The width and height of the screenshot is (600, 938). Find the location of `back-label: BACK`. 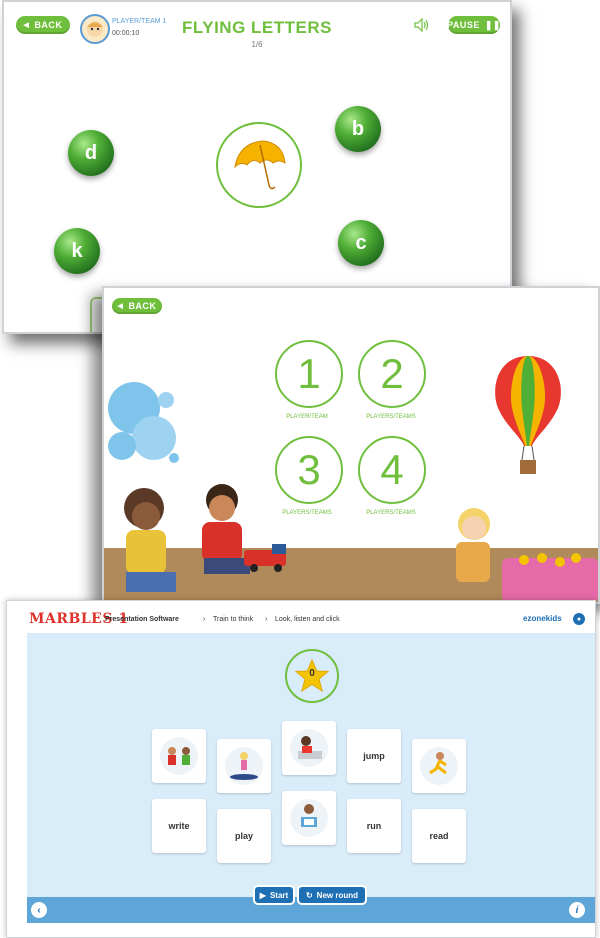

back-label: BACK is located at coordinates (142, 306).